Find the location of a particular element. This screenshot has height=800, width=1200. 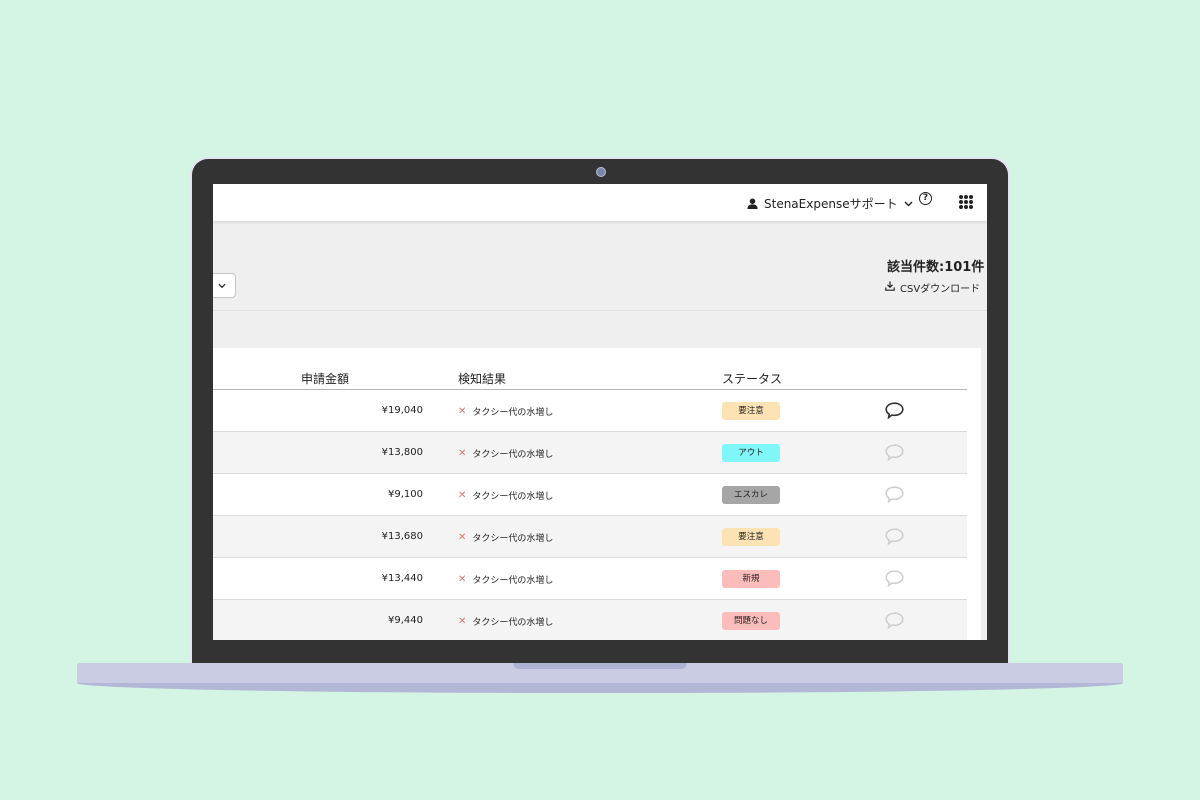

laptop-foot is located at coordinates (600, 688).